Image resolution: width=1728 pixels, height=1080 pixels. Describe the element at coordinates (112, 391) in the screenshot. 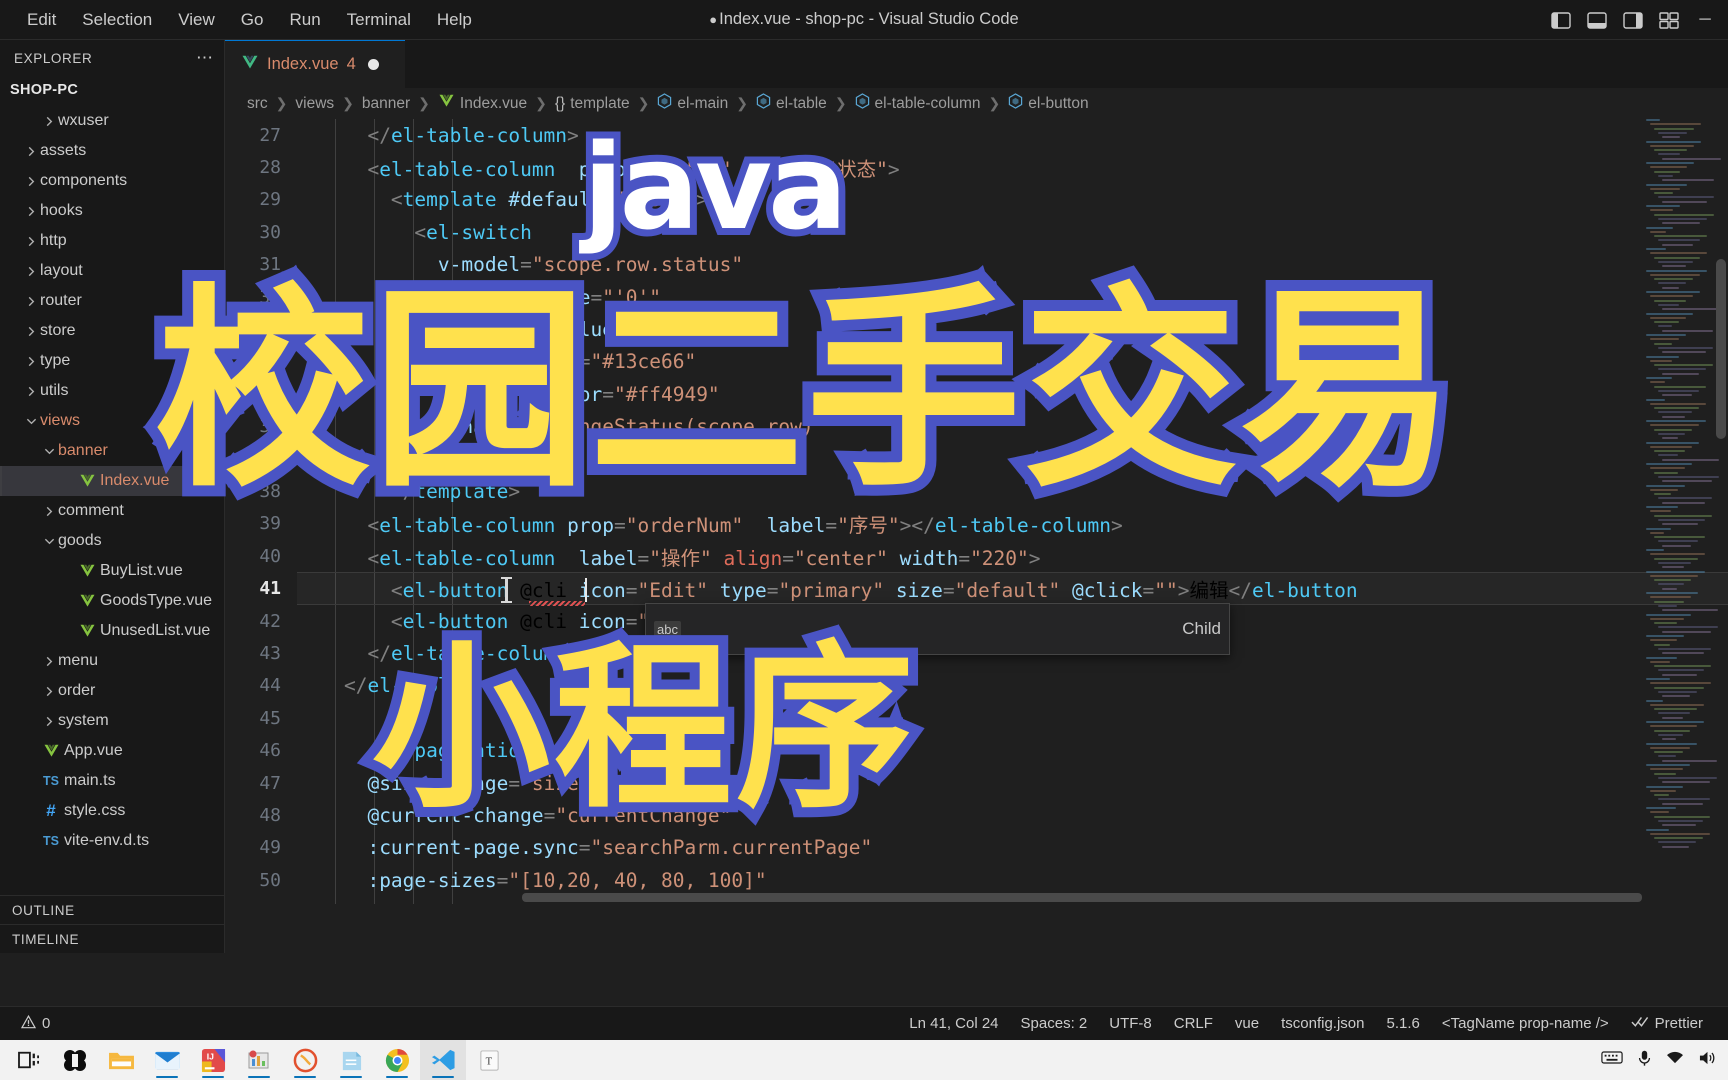

I see `tree-item-utils: utils` at that location.